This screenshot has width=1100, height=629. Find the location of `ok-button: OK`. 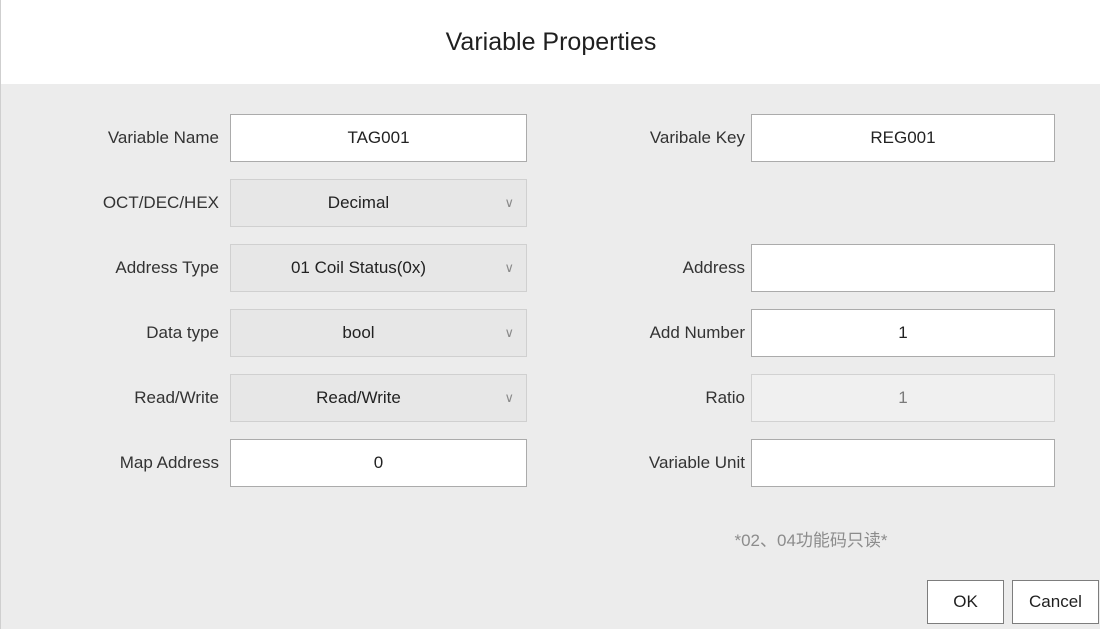

ok-button: OK is located at coordinates (965, 602).